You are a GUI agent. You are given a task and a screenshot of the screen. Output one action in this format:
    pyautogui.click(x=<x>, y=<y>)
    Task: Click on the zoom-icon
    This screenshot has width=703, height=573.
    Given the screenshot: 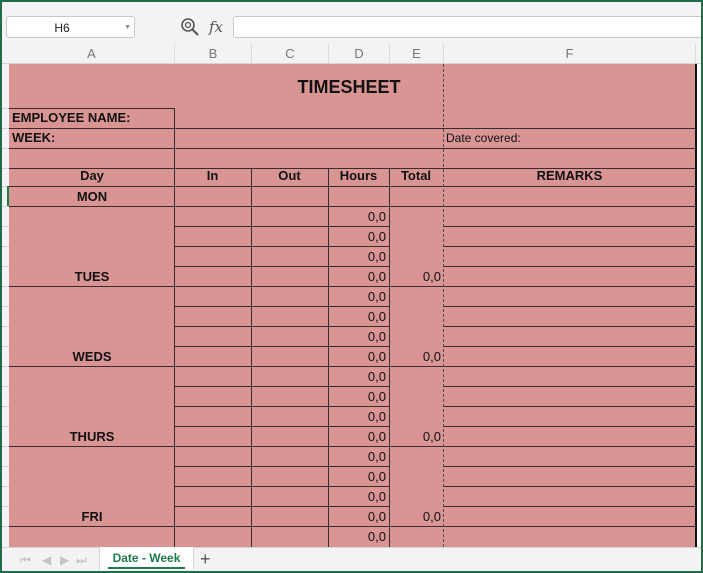 What is the action you would take?
    pyautogui.click(x=190, y=27)
    